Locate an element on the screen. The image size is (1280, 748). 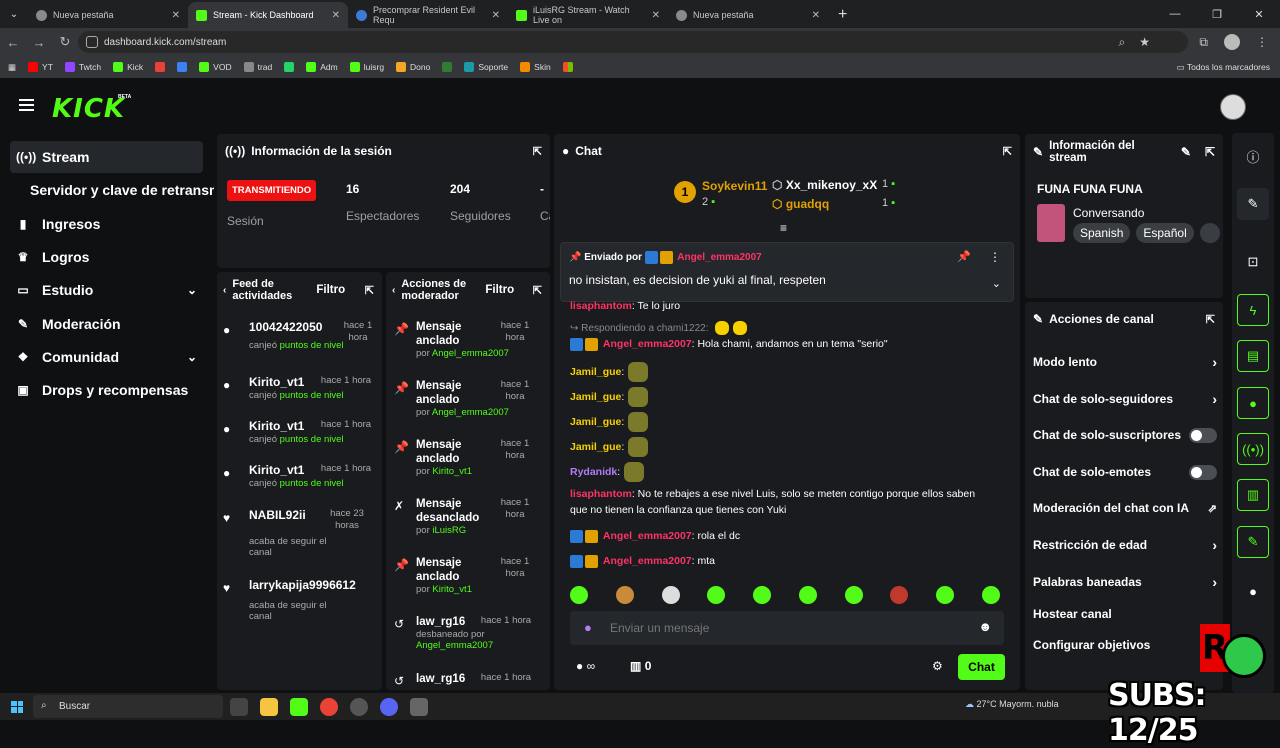
file-explorer-icon is located at coordinates (269, 706).